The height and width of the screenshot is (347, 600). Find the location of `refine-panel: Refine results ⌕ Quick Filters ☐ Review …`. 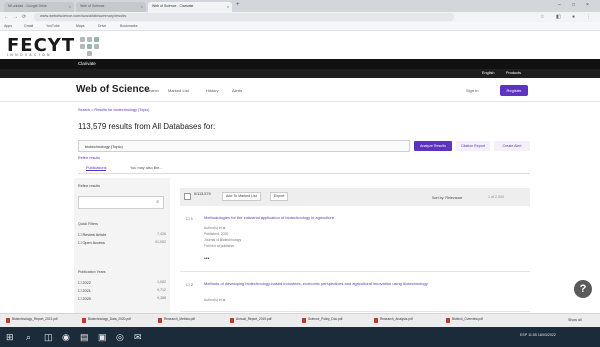

refine-panel: Refine results ⌕ Quick Filters ☐ Review … is located at coordinates (122, 248).